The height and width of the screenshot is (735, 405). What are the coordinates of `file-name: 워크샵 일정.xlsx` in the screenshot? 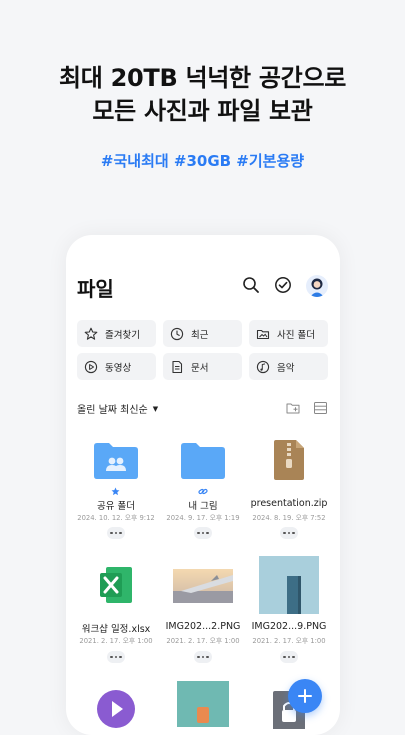 It's located at (116, 629).